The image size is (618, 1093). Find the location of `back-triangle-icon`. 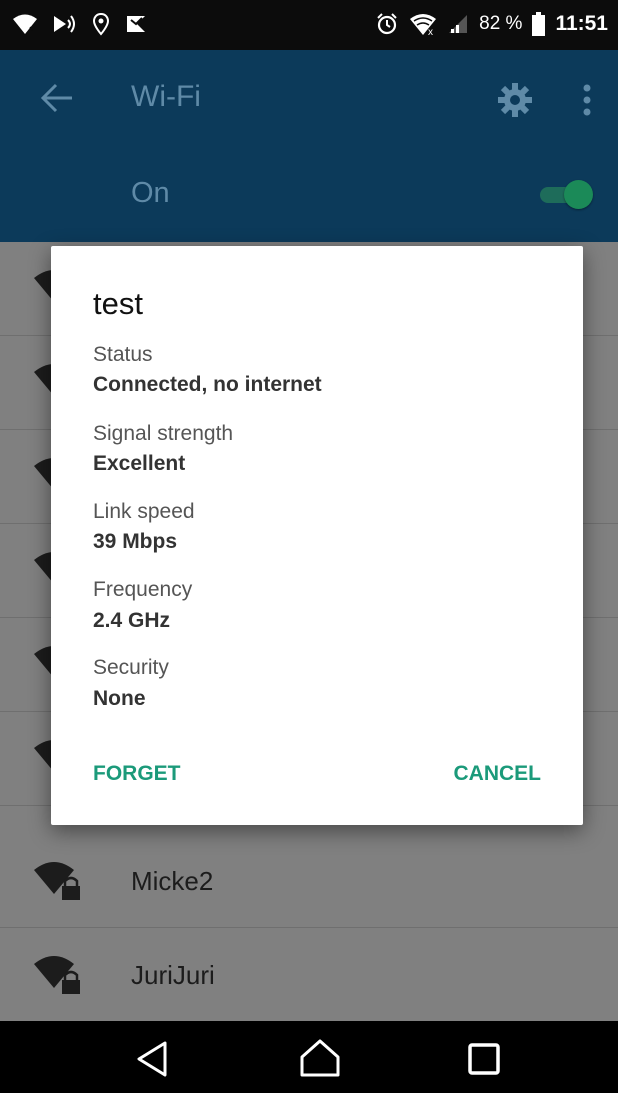

back-triangle-icon is located at coordinates (153, 1059).